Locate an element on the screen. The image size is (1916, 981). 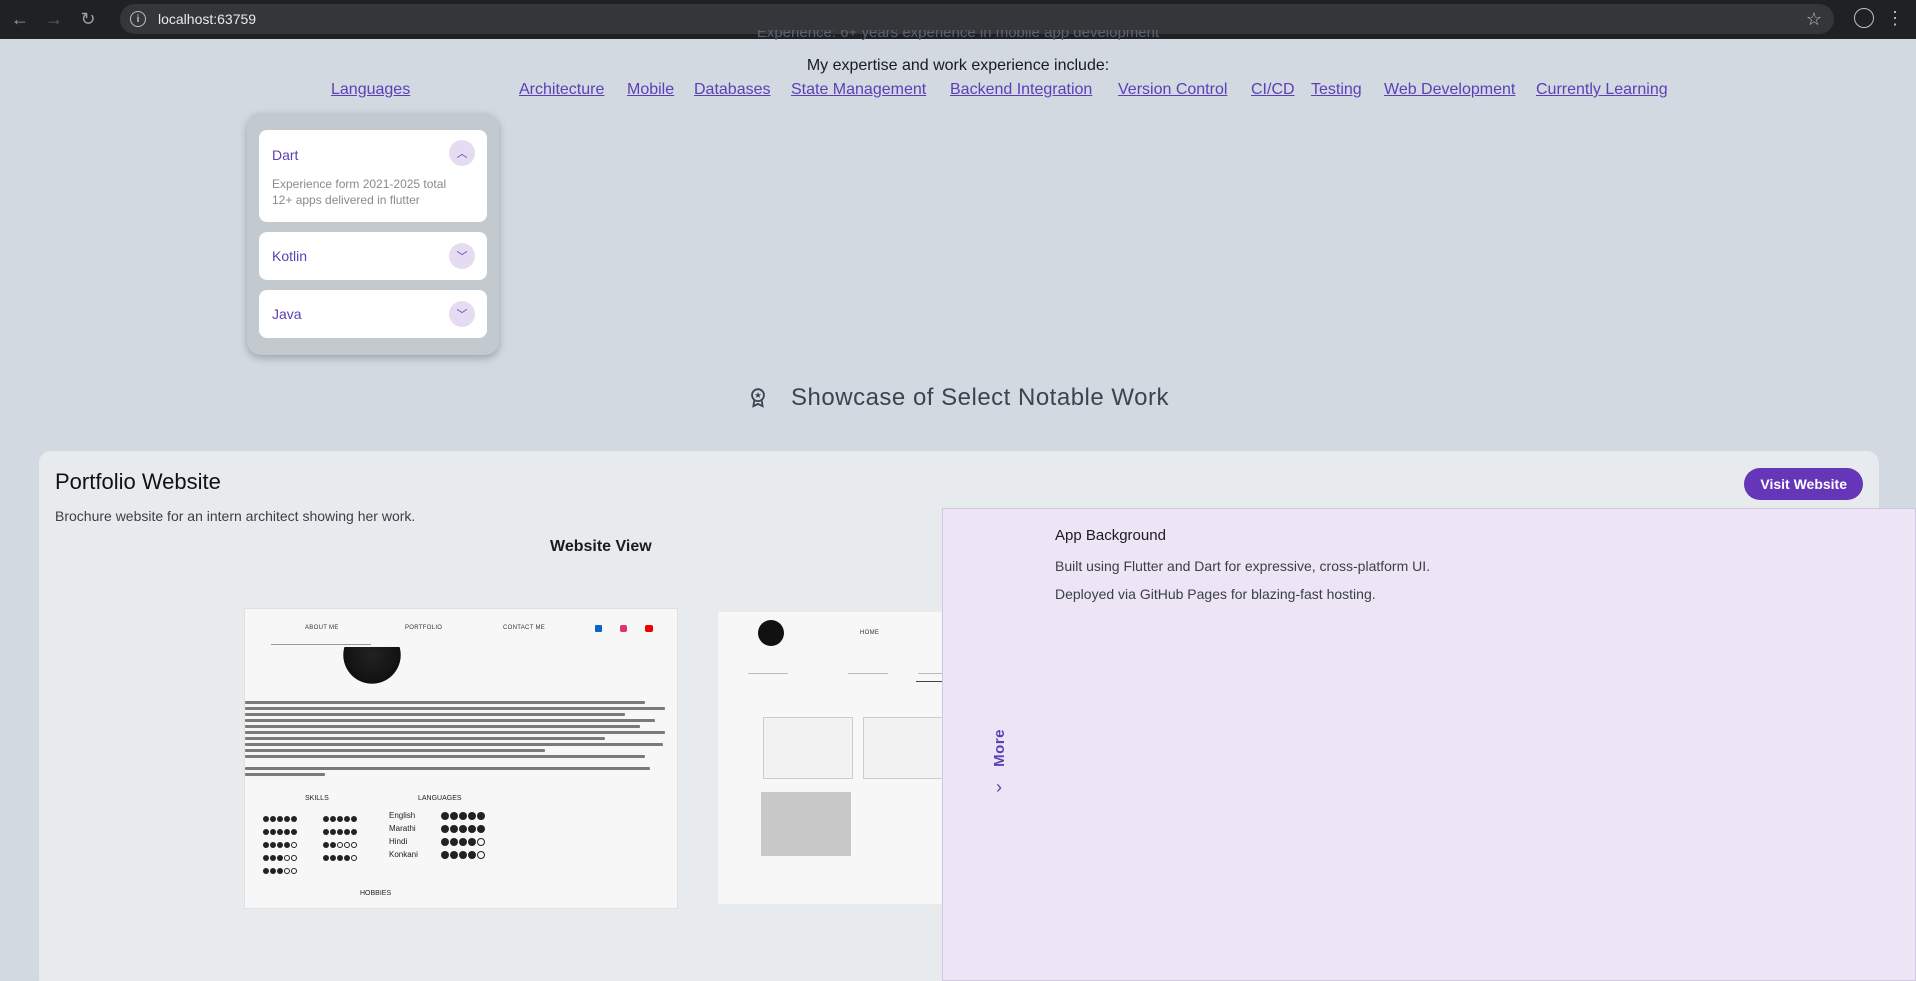
visit-website-button: Visit Website is located at coordinates (1803, 484).